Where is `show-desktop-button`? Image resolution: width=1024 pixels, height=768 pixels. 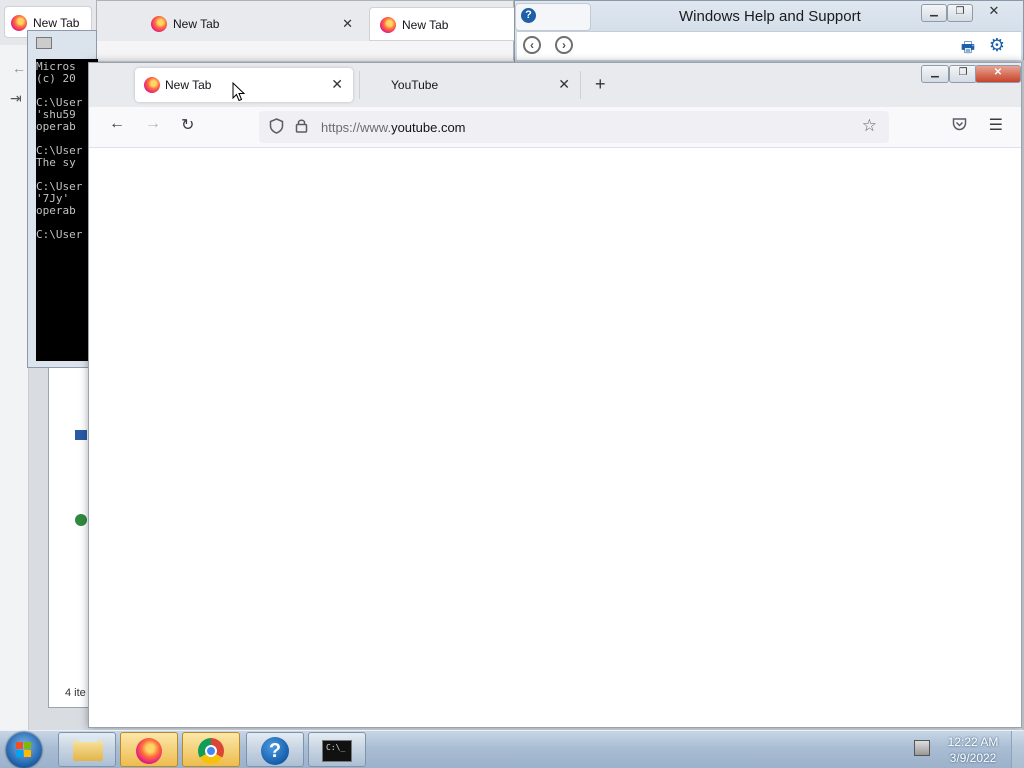 show-desktop-button is located at coordinates (1017, 749).